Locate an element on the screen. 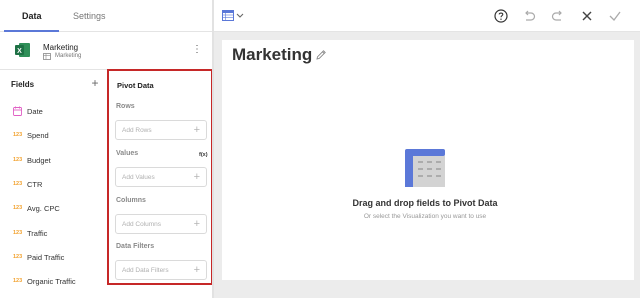  add-values-dropzone: Add Values + is located at coordinates (161, 177).